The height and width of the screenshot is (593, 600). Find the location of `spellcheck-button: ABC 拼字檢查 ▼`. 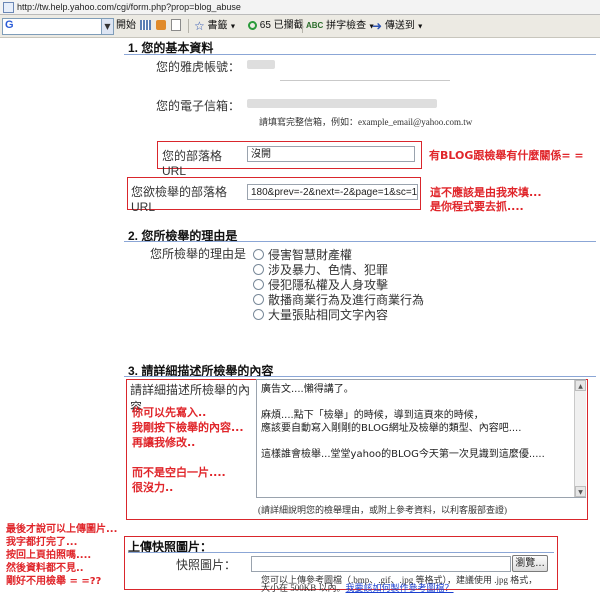

spellcheck-button: ABC 拼字檢查 ▼ is located at coordinates (340, 26).